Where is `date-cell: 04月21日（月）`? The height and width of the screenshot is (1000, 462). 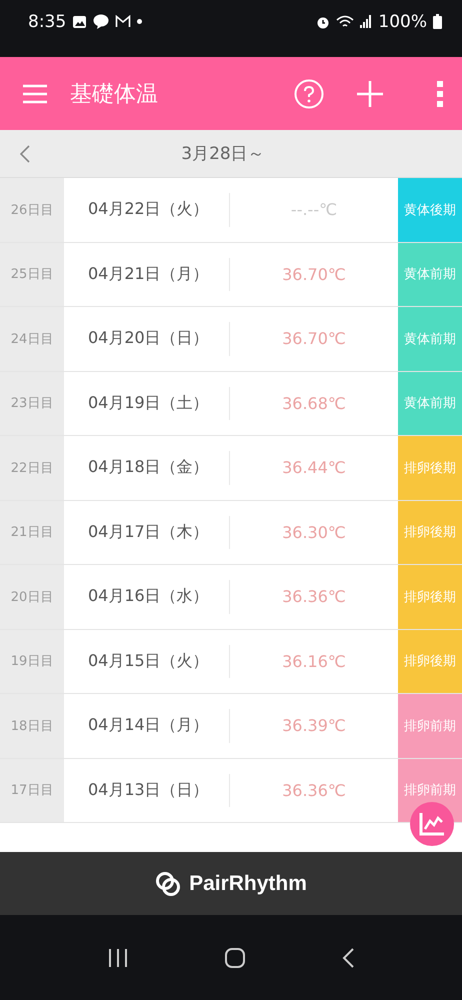
date-cell: 04月21日（月） is located at coordinates (147, 274).